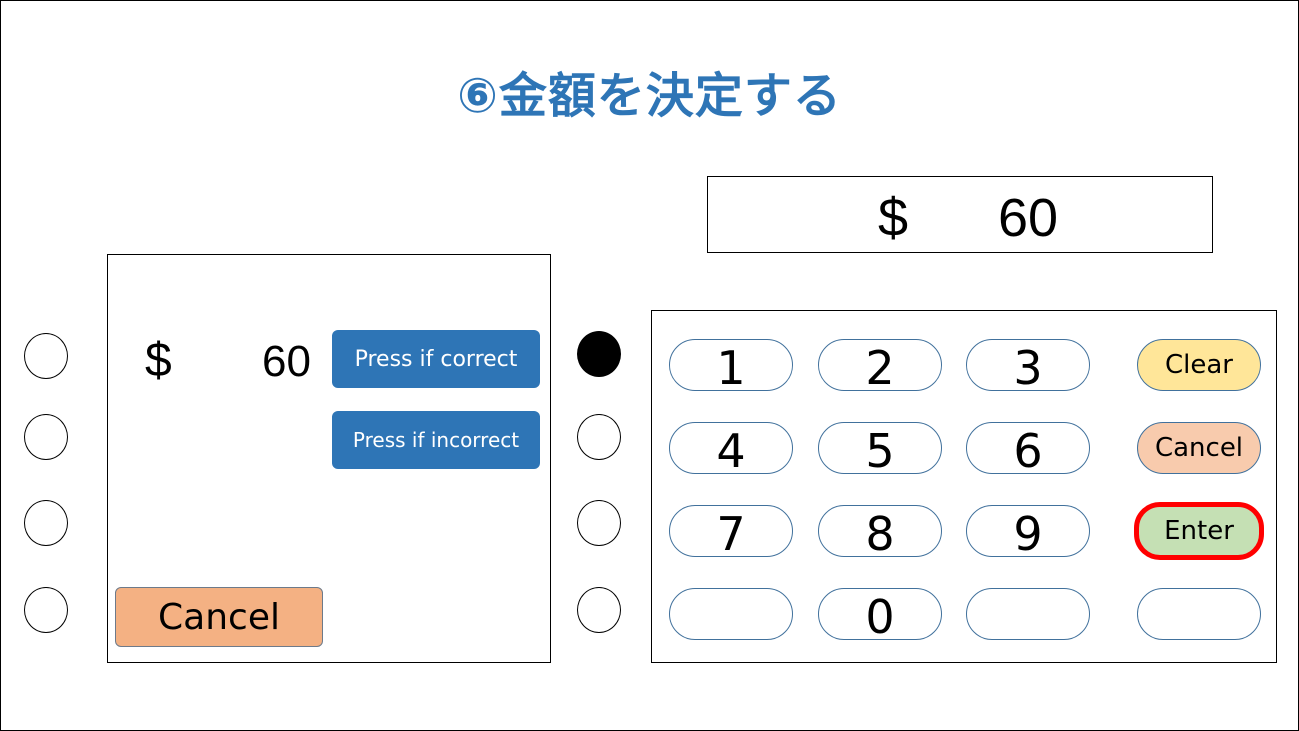 The width and height of the screenshot is (1299, 731). Describe the element at coordinates (1199, 448) in the screenshot. I see `cancel-key: Cancel` at that location.